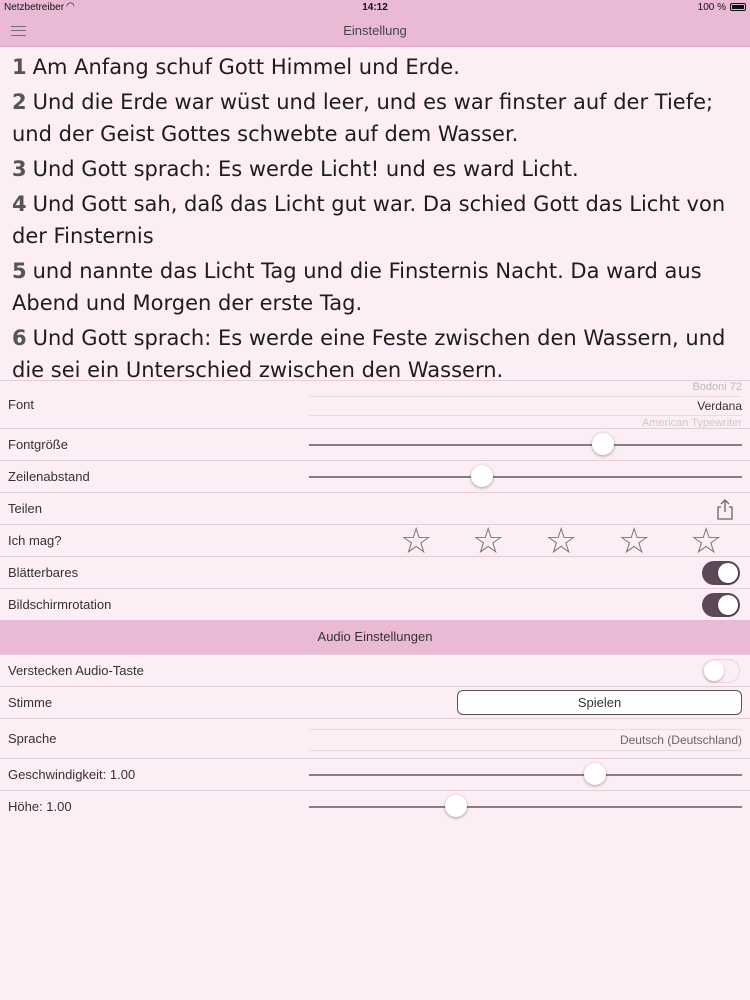 The height and width of the screenshot is (1000, 750). I want to click on paging-row: Blätterbares, so click(375, 572).